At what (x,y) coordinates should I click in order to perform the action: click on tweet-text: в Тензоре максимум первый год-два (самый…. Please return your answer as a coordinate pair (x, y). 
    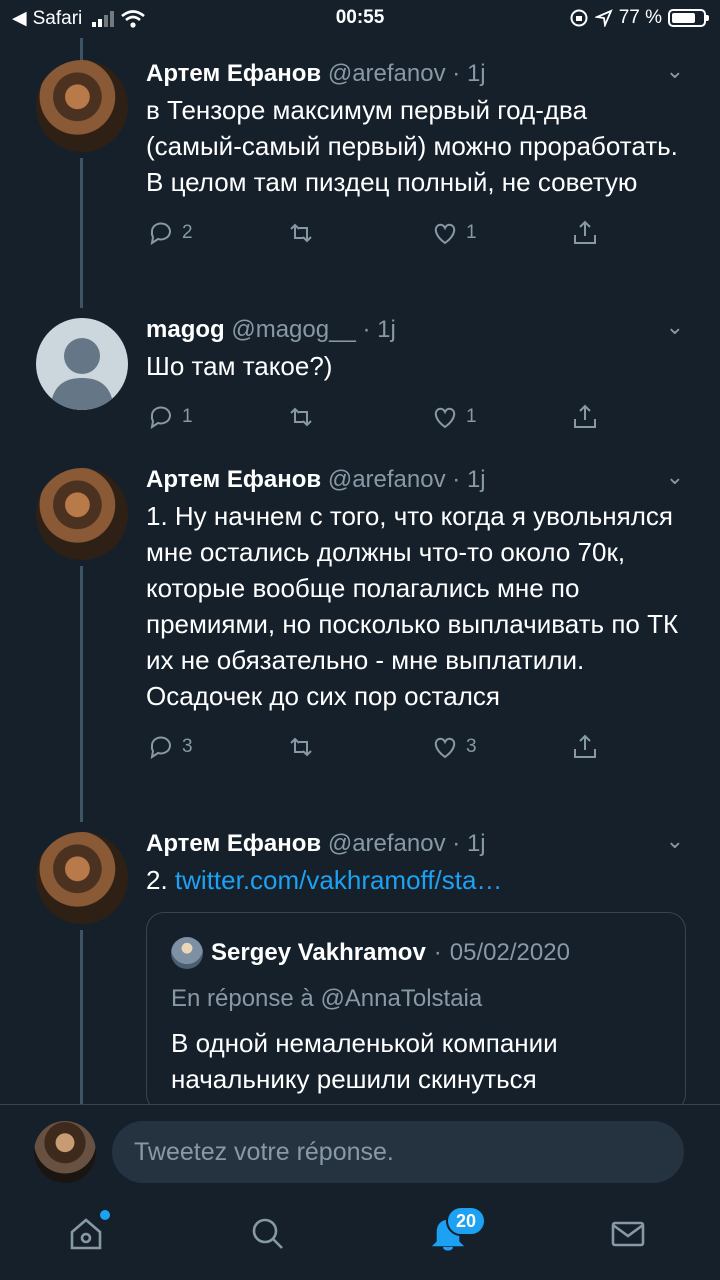
    Looking at the image, I should click on (412, 146).